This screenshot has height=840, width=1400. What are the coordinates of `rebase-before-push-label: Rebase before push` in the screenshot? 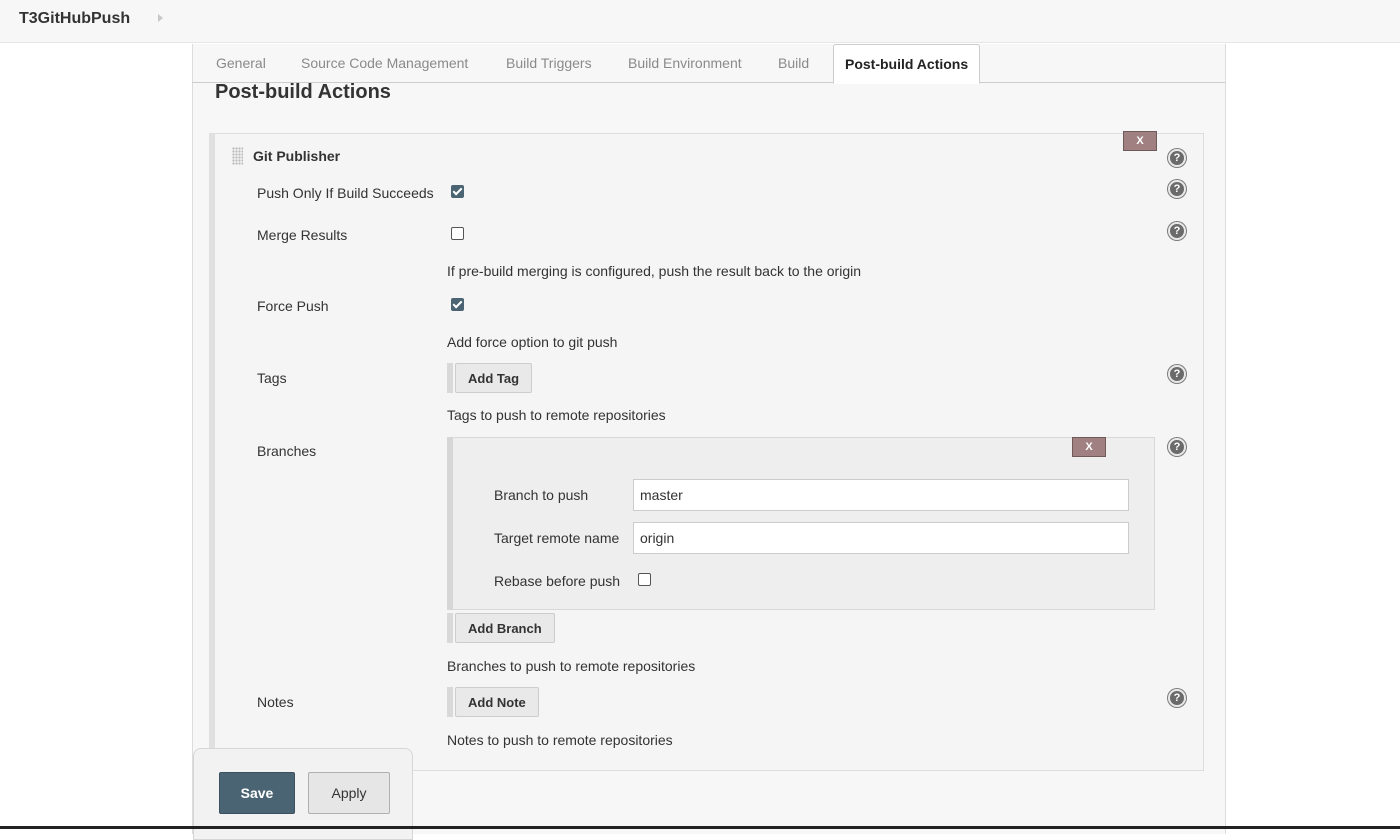 It's located at (557, 581).